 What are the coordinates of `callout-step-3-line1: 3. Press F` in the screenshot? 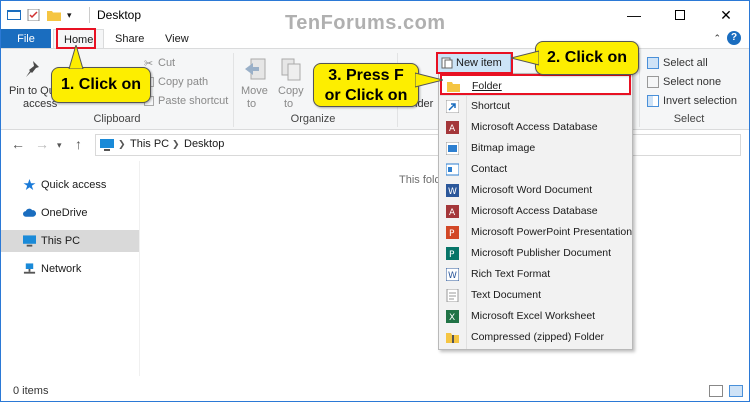 It's located at (366, 75).